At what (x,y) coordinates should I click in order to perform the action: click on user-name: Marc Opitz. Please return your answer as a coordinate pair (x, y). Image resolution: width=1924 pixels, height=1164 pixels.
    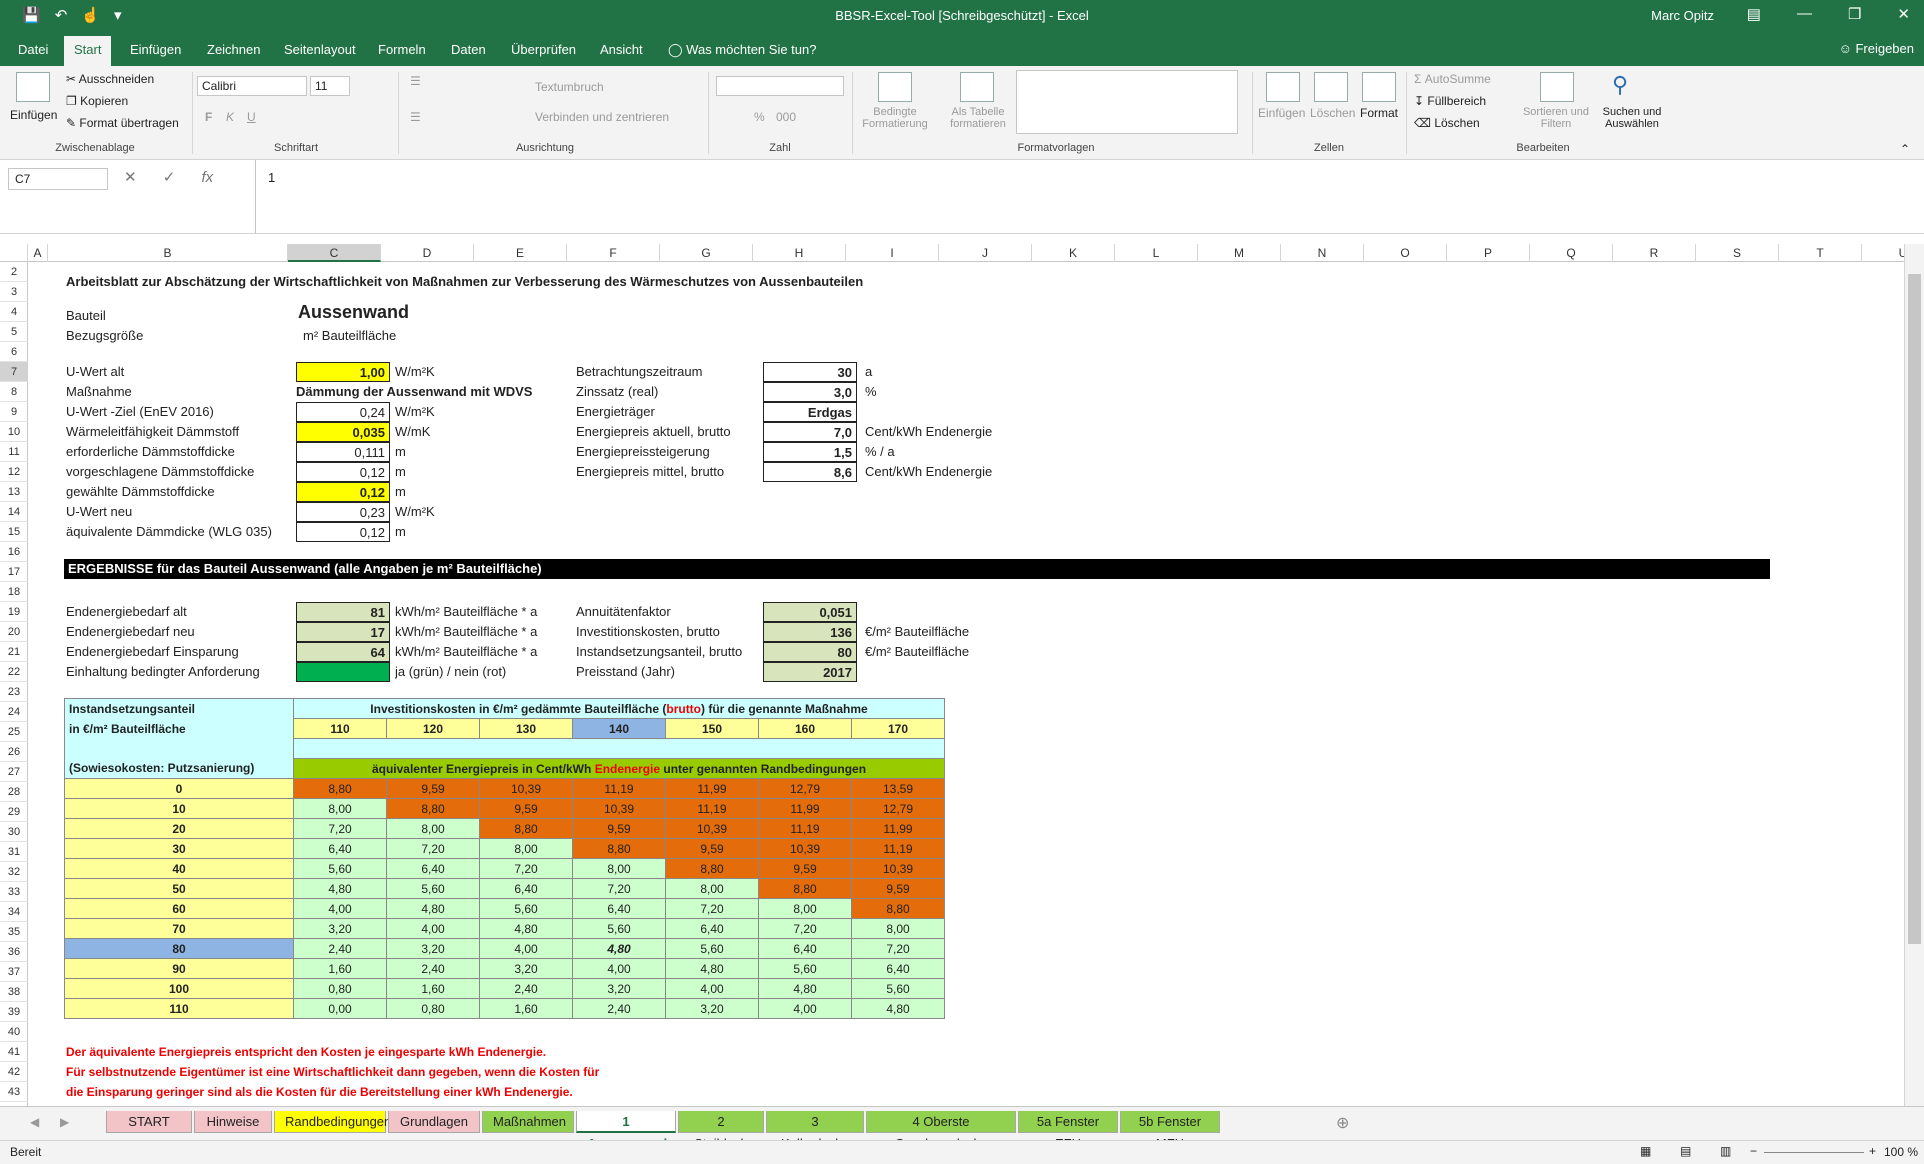
    Looking at the image, I should click on (1682, 15).